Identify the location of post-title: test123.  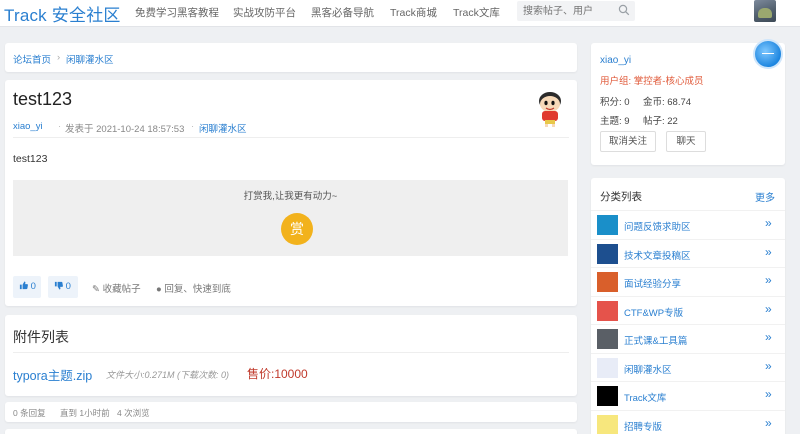
(43, 99).